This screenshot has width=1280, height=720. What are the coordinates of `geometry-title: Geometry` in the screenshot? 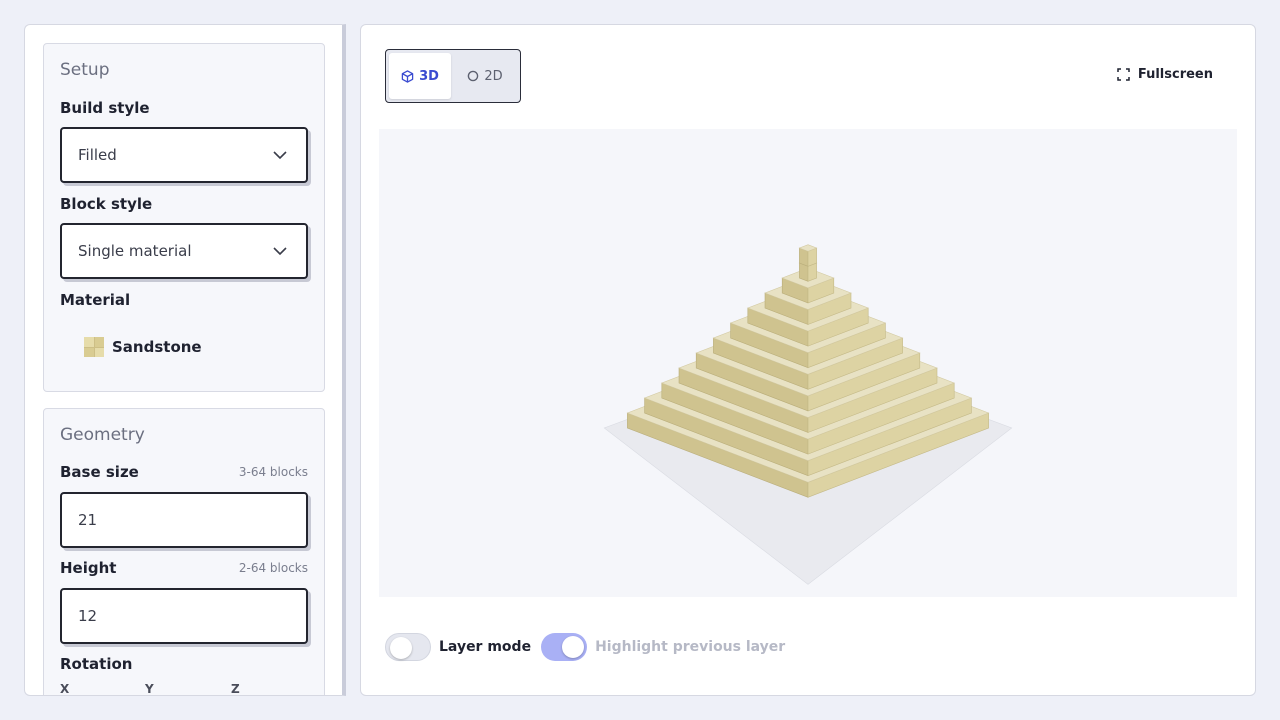 It's located at (102, 435).